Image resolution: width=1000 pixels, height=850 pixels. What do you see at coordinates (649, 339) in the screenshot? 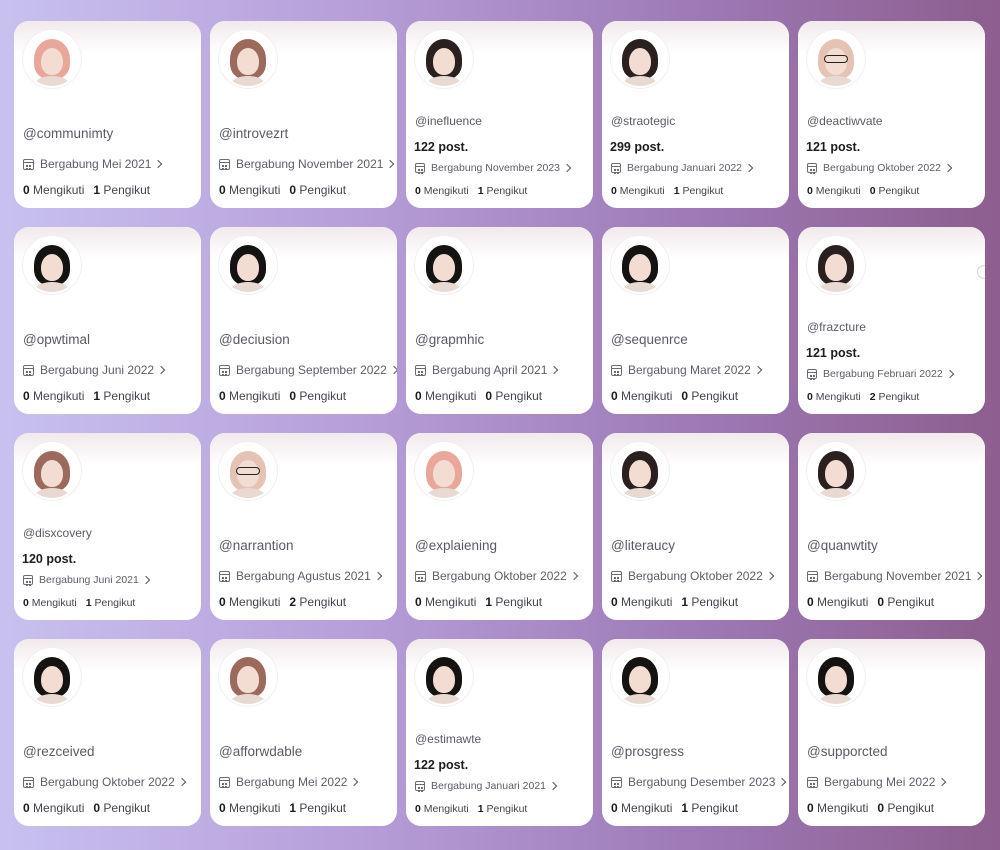
I see `profile-handle: @sequenrce` at bounding box center [649, 339].